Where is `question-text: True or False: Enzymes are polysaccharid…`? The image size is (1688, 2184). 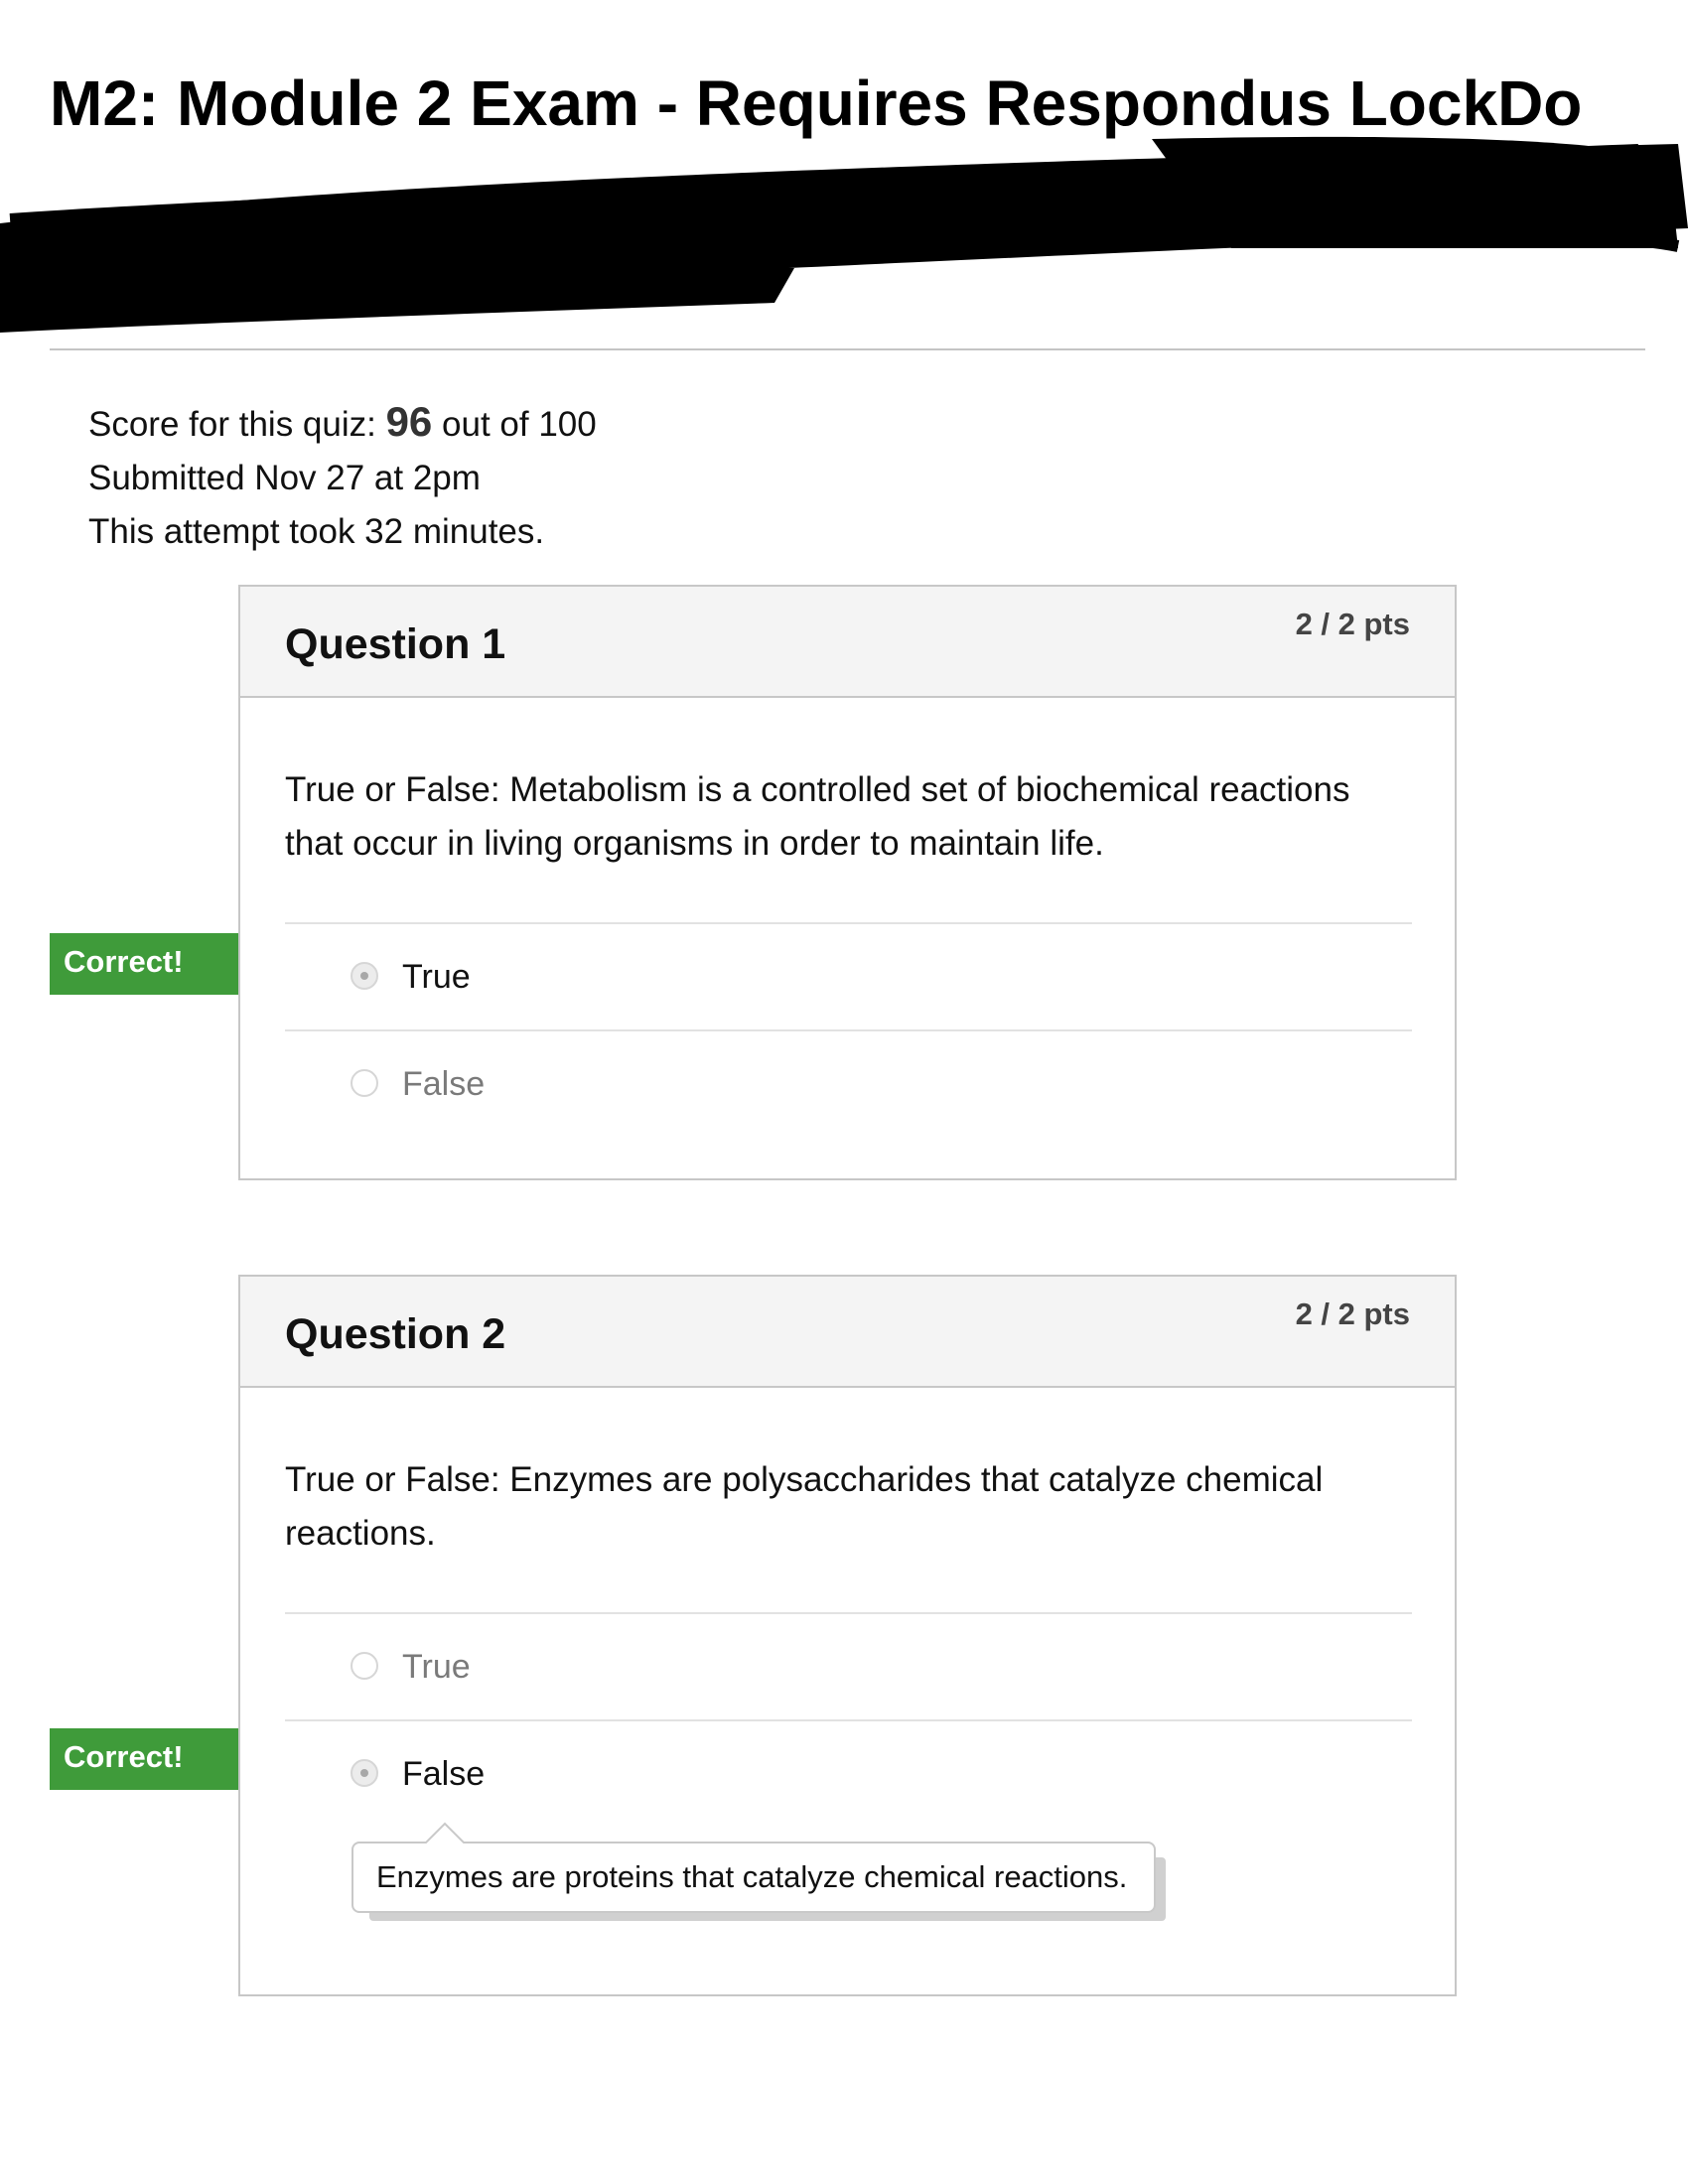
question-text: True or False: Enzymes are polysaccharid… is located at coordinates (804, 1506).